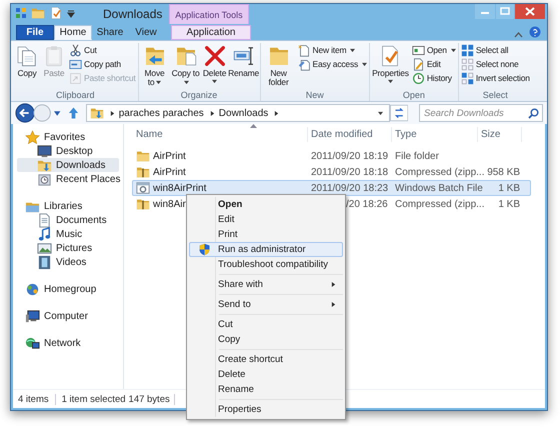  What do you see at coordinates (27, 61) in the screenshot?
I see `ribbon-button: Copy` at bounding box center [27, 61].